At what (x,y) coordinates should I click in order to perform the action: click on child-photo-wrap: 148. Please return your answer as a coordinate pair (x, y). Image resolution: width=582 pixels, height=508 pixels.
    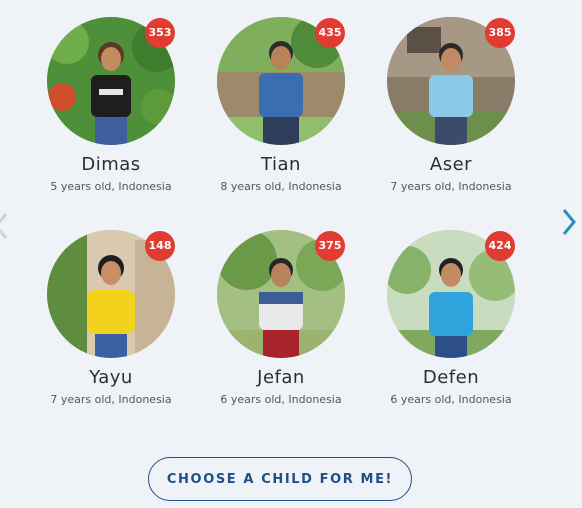
    Looking at the image, I should click on (111, 294).